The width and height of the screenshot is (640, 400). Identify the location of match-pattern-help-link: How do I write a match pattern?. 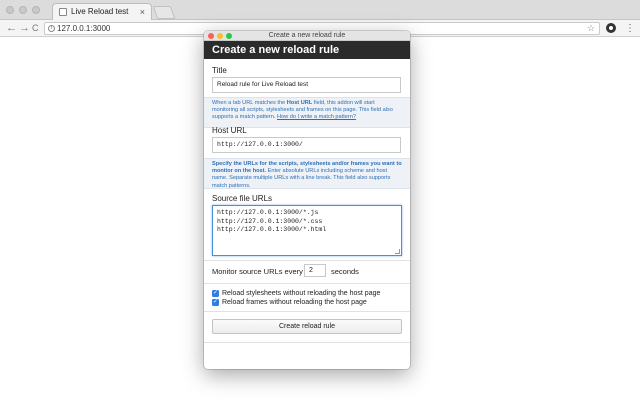
(316, 117).